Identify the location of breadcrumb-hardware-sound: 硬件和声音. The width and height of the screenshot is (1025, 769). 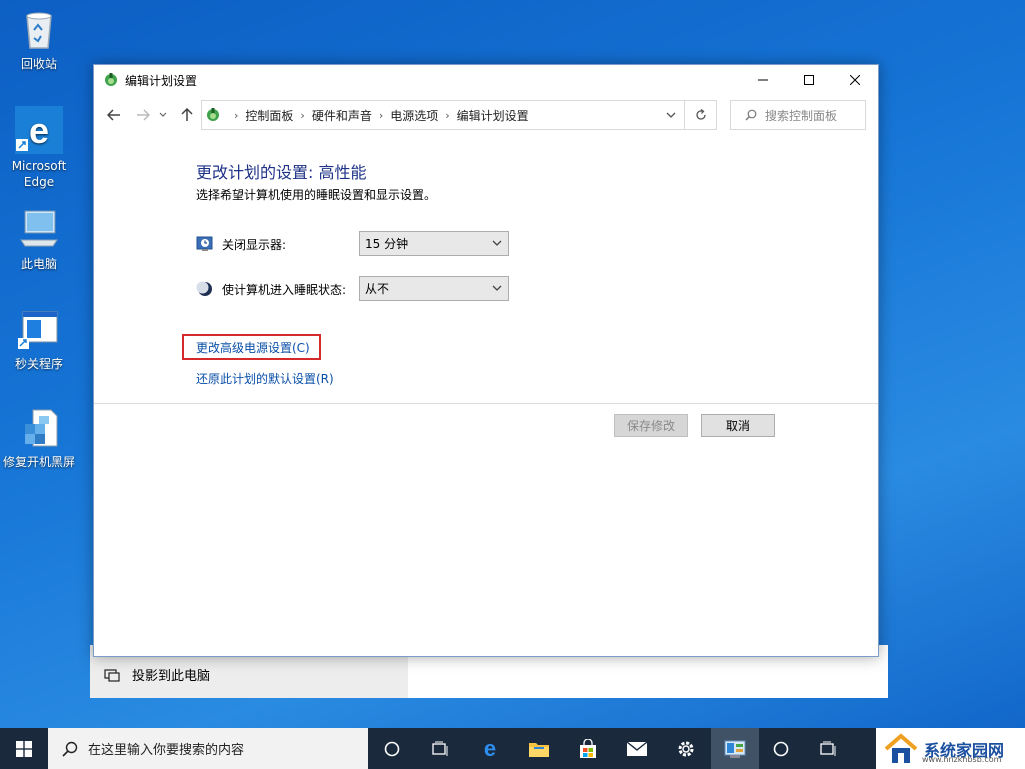
(342, 115).